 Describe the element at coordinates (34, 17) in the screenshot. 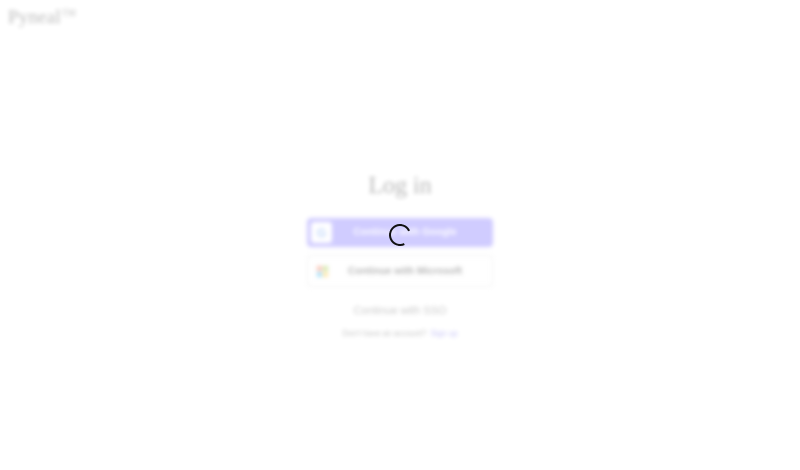

I see `brand-name: Pyneal` at that location.